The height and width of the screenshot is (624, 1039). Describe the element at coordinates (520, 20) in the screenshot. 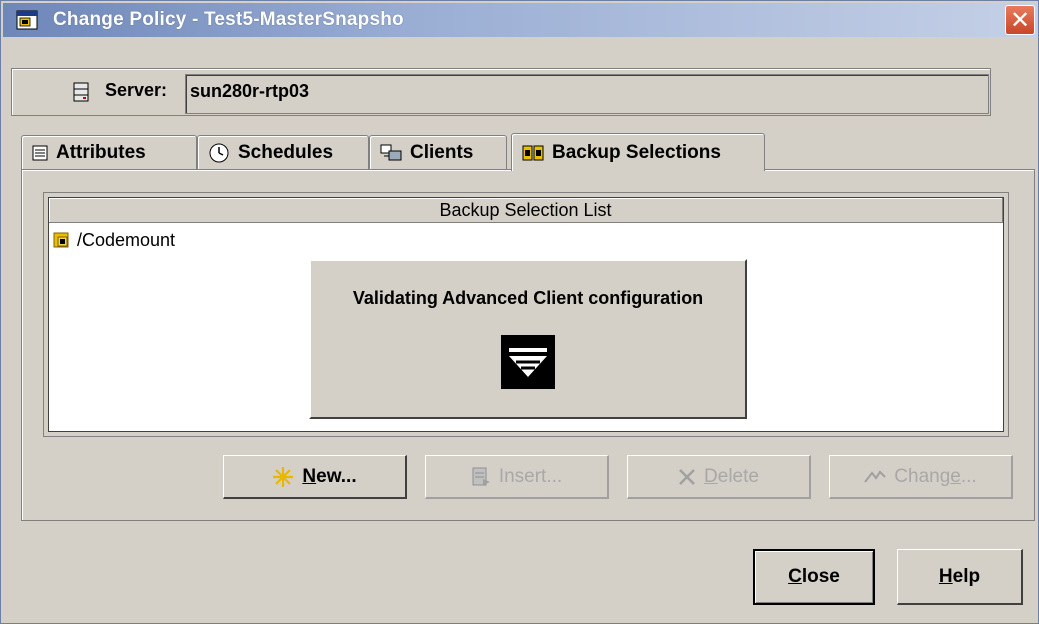

I see `title-bar: Change Policy - Test5-MasterSnapsho ✕` at that location.